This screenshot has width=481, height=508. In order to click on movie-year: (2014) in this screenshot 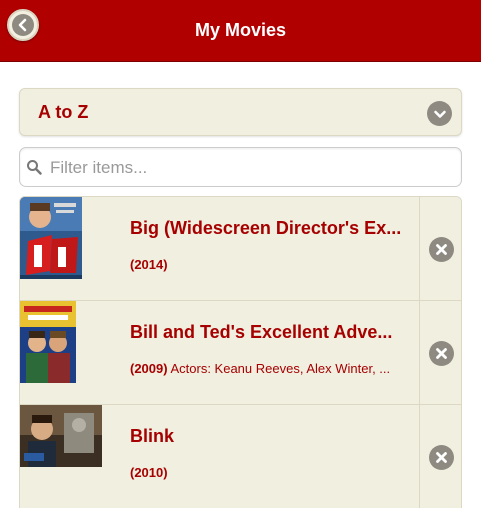, I will do `click(149, 264)`.